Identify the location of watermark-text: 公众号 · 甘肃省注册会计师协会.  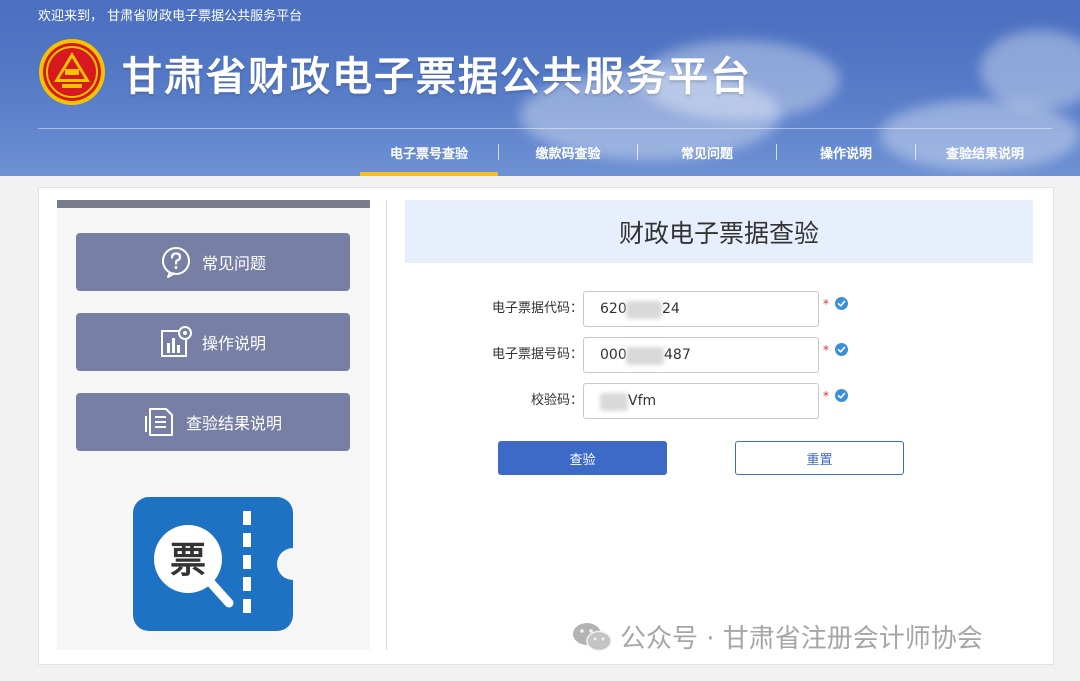
(801, 639).